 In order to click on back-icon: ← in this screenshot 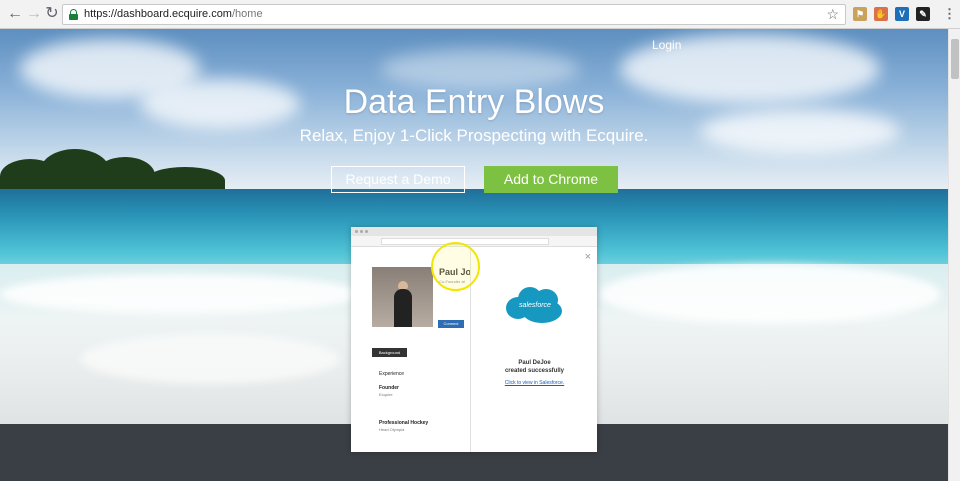, I will do `click(15, 14)`.